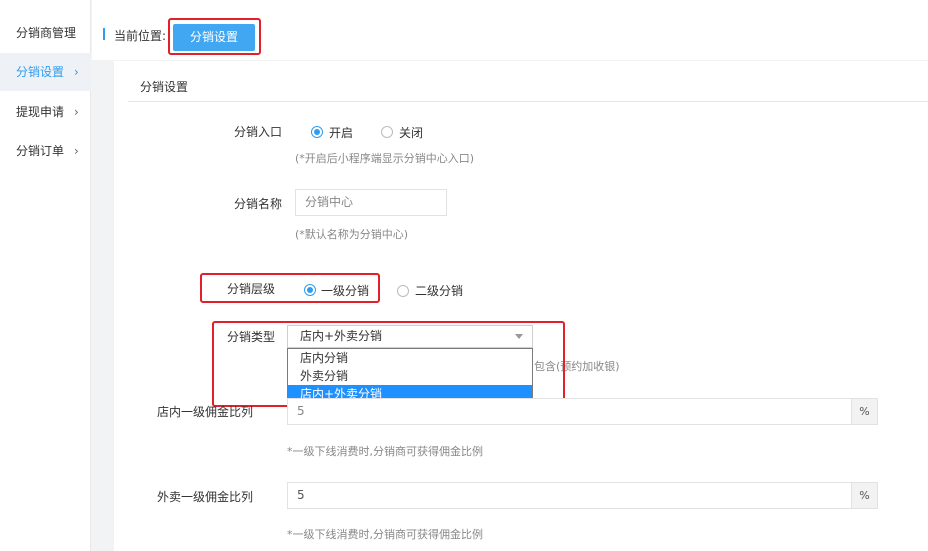 Image resolution: width=928 pixels, height=551 pixels. What do you see at coordinates (388, 364) in the screenshot?
I see `highlight-box-type` at bounding box center [388, 364].